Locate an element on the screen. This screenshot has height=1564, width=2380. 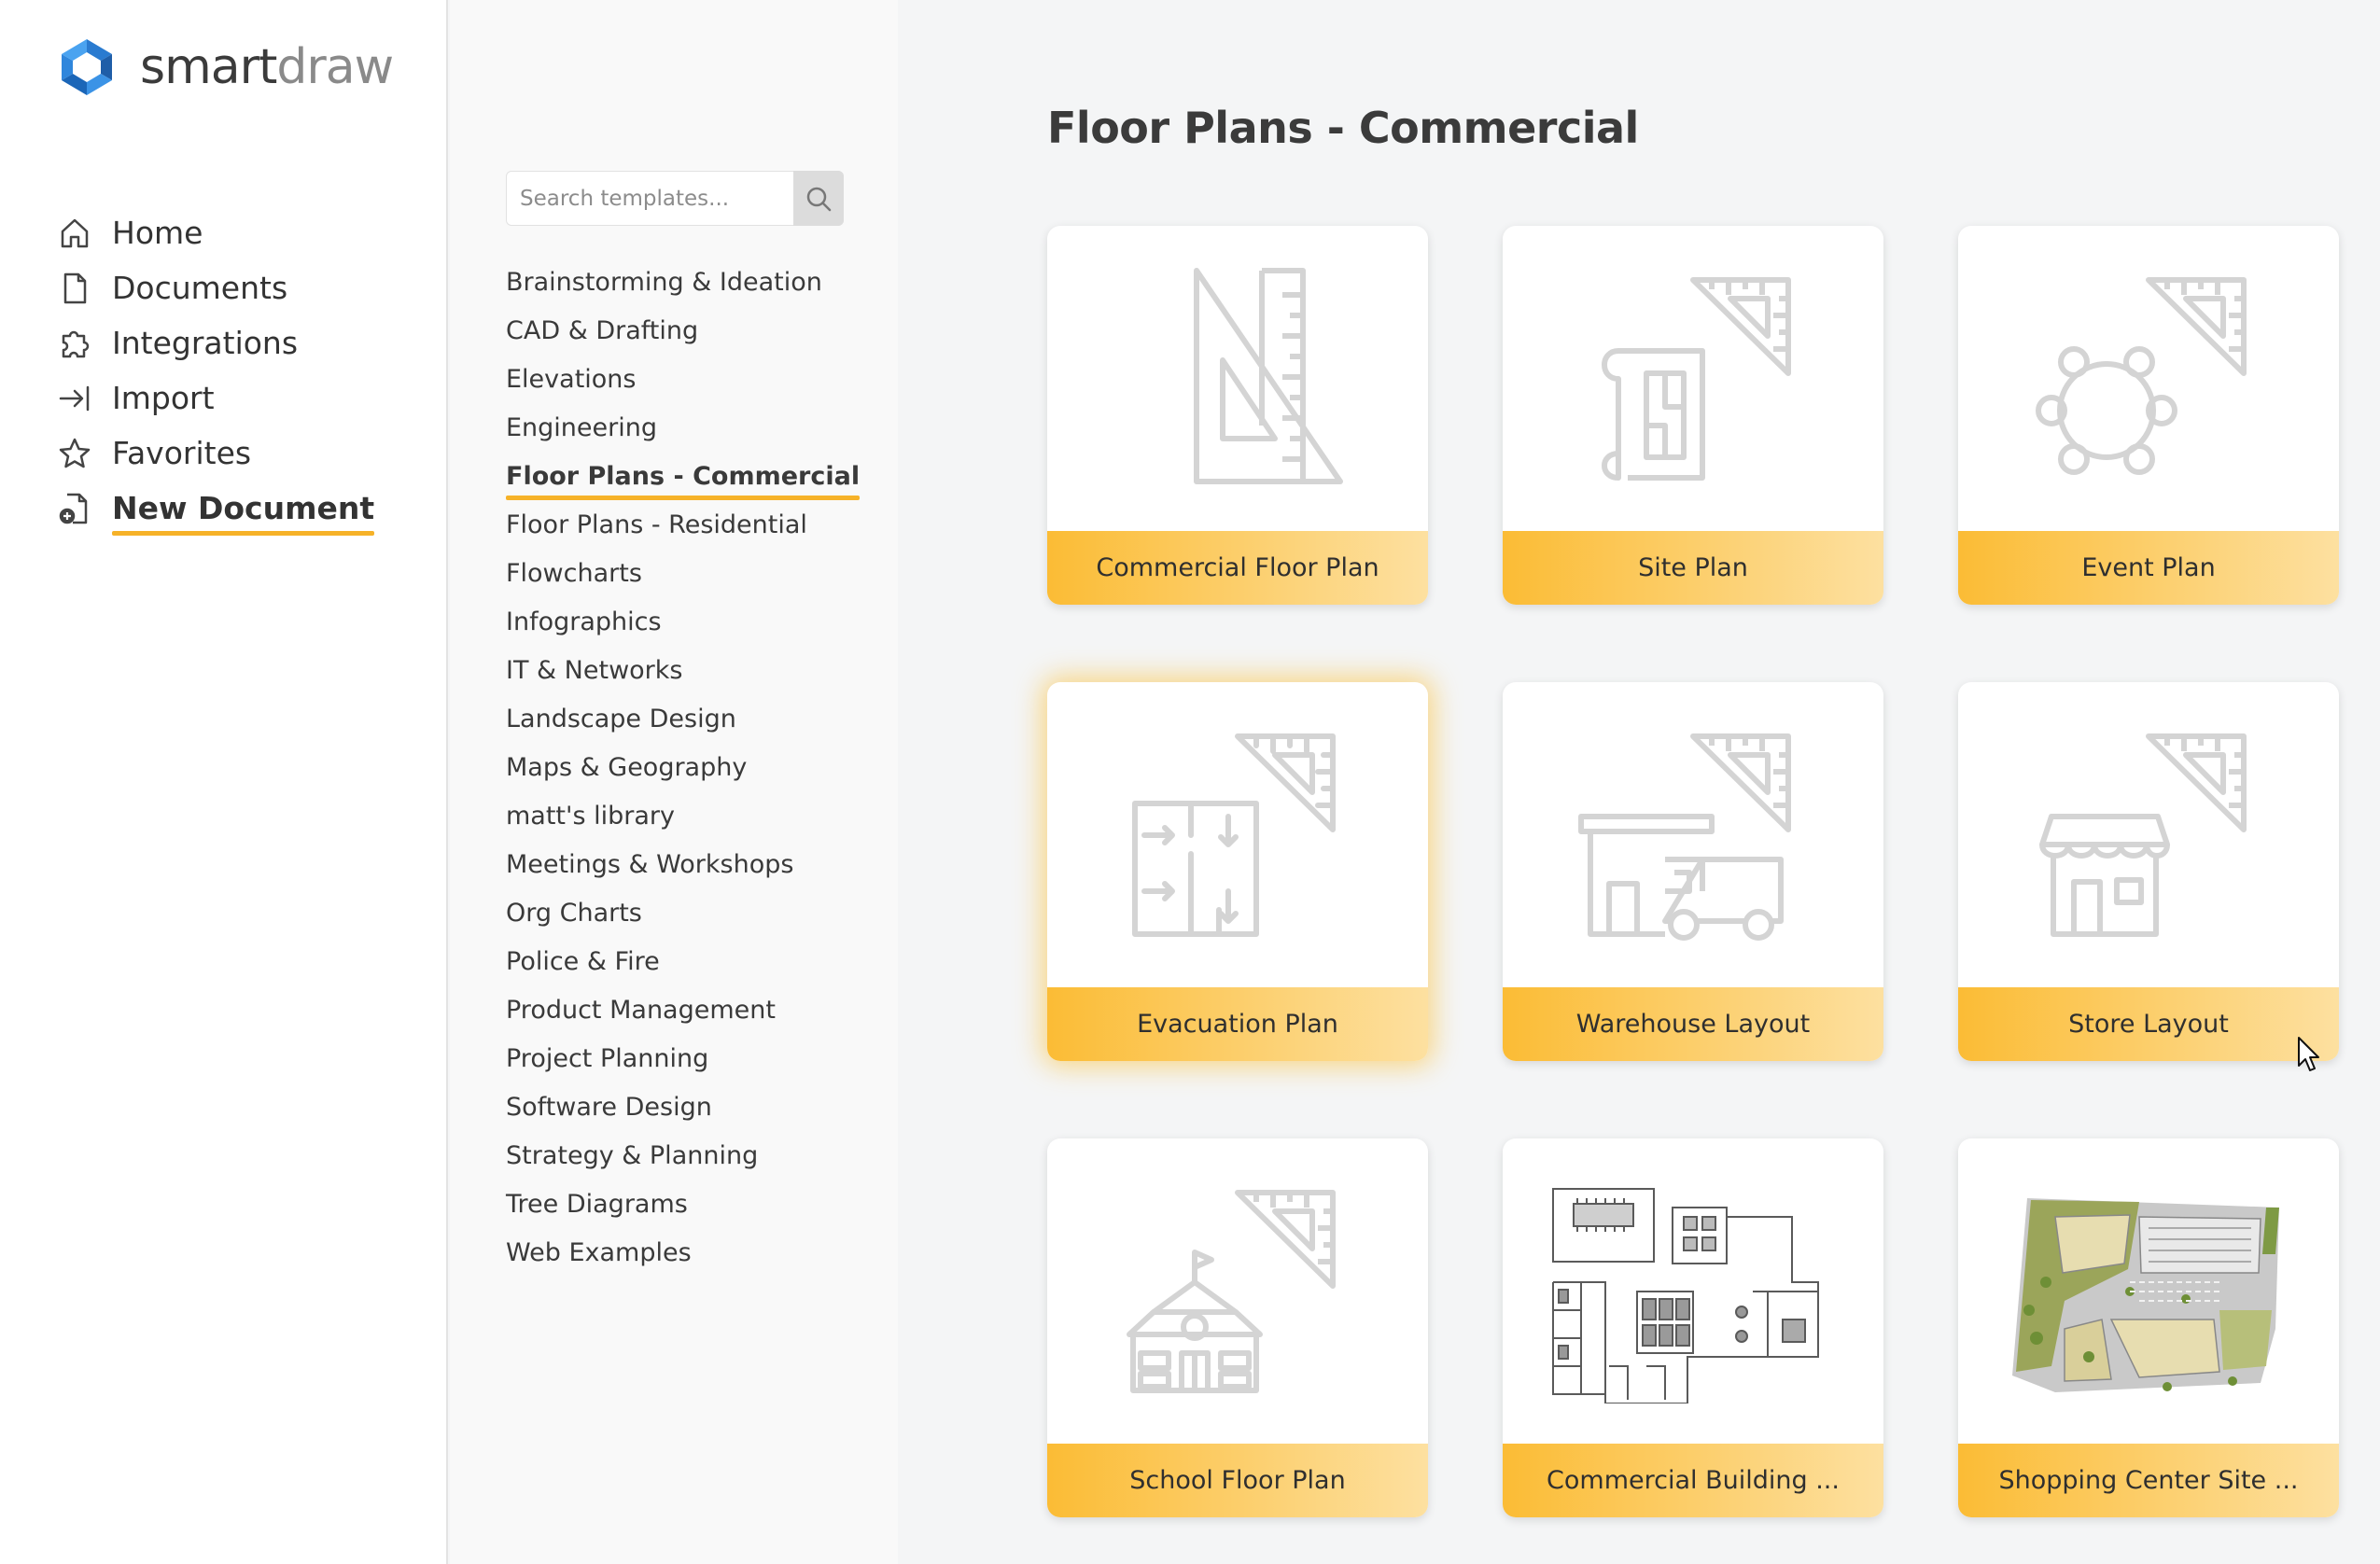
home-icon is located at coordinates (74, 233).